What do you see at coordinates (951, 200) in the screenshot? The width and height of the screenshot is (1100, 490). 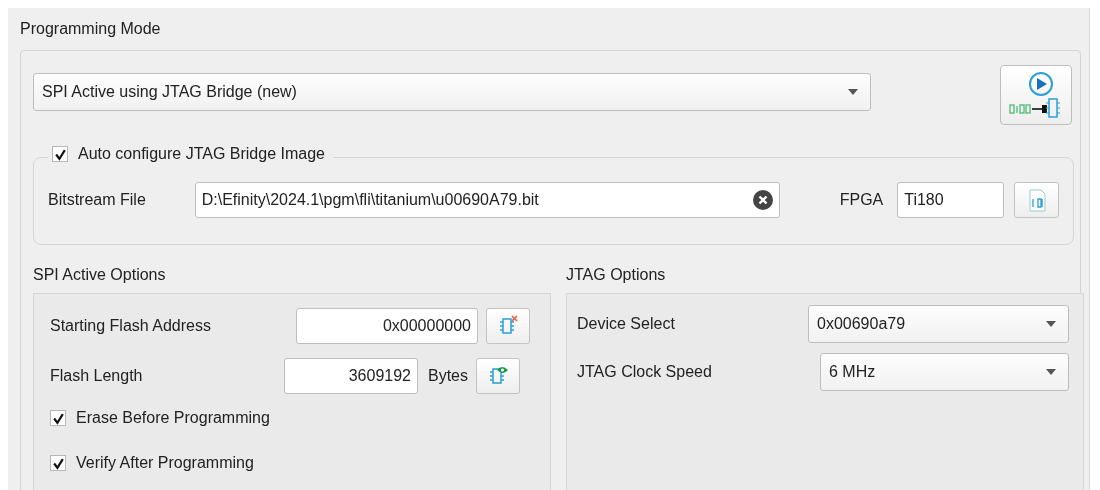 I see `fpga-field: Ti180` at bounding box center [951, 200].